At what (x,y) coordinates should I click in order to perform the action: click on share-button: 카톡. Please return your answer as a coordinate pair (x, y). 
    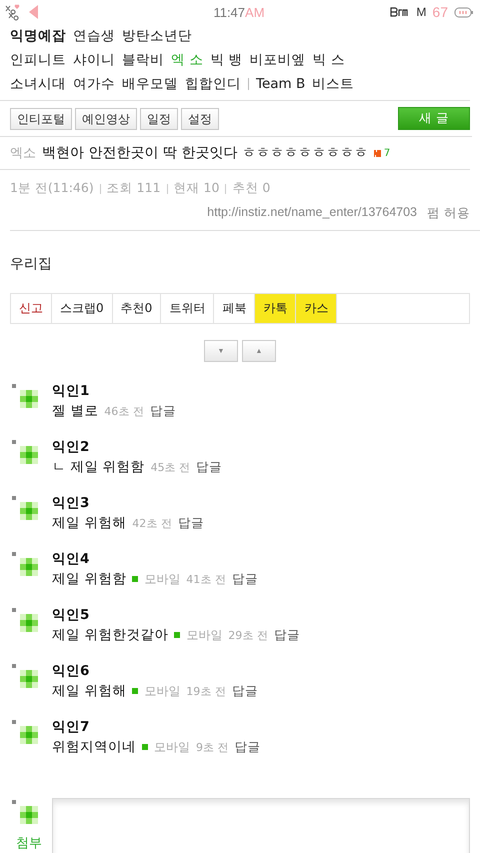
    Looking at the image, I should click on (275, 308).